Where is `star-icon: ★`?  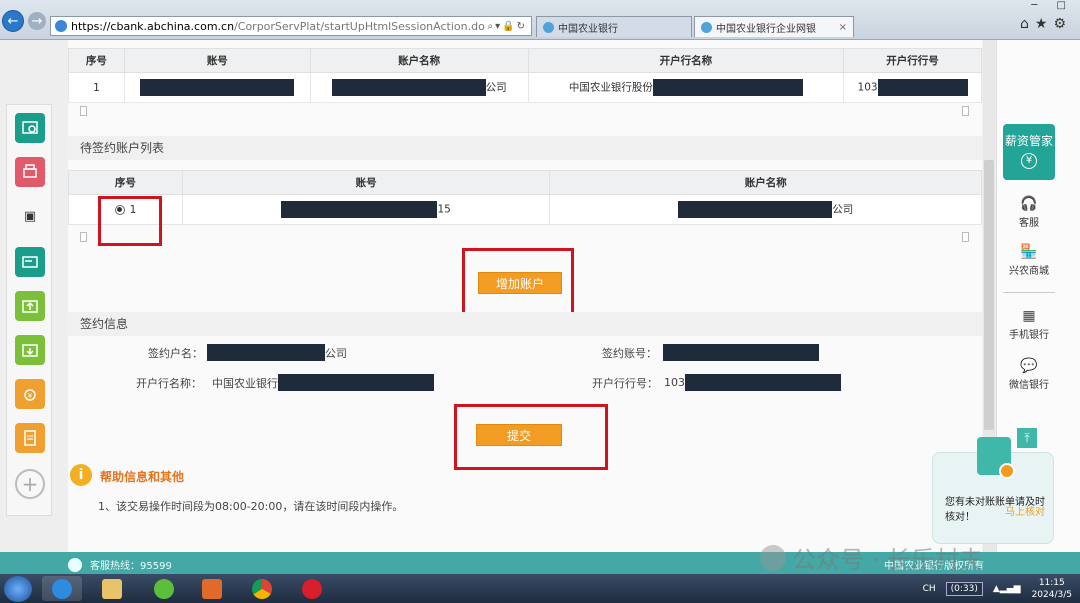 star-icon: ★ is located at coordinates (1044, 24).